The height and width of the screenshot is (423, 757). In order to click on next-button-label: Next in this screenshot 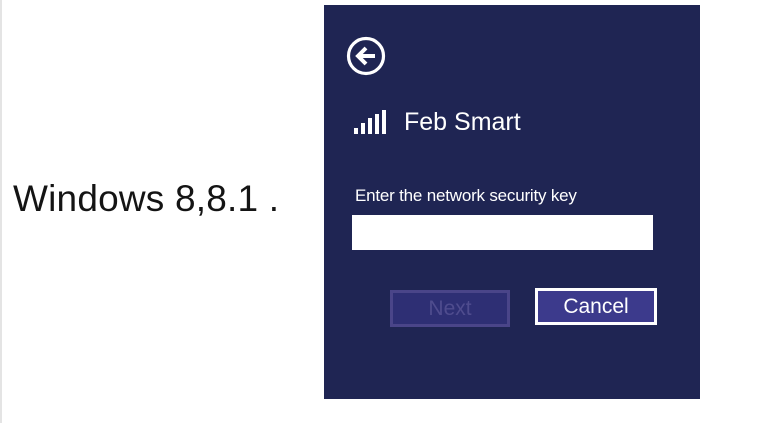, I will do `click(450, 308)`.